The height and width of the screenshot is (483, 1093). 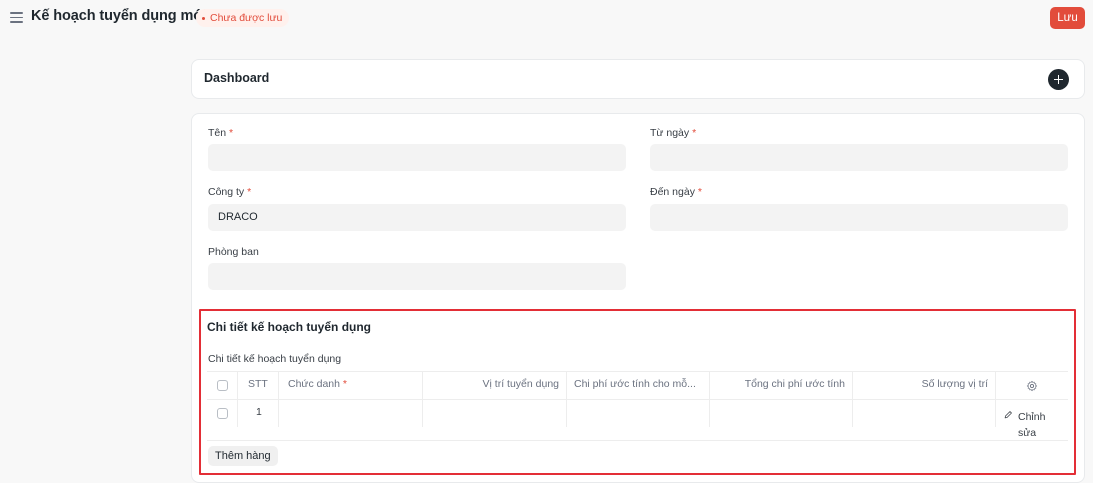 I want to click on column-header-so-luong: Số lượng vị trí, so click(x=923, y=384).